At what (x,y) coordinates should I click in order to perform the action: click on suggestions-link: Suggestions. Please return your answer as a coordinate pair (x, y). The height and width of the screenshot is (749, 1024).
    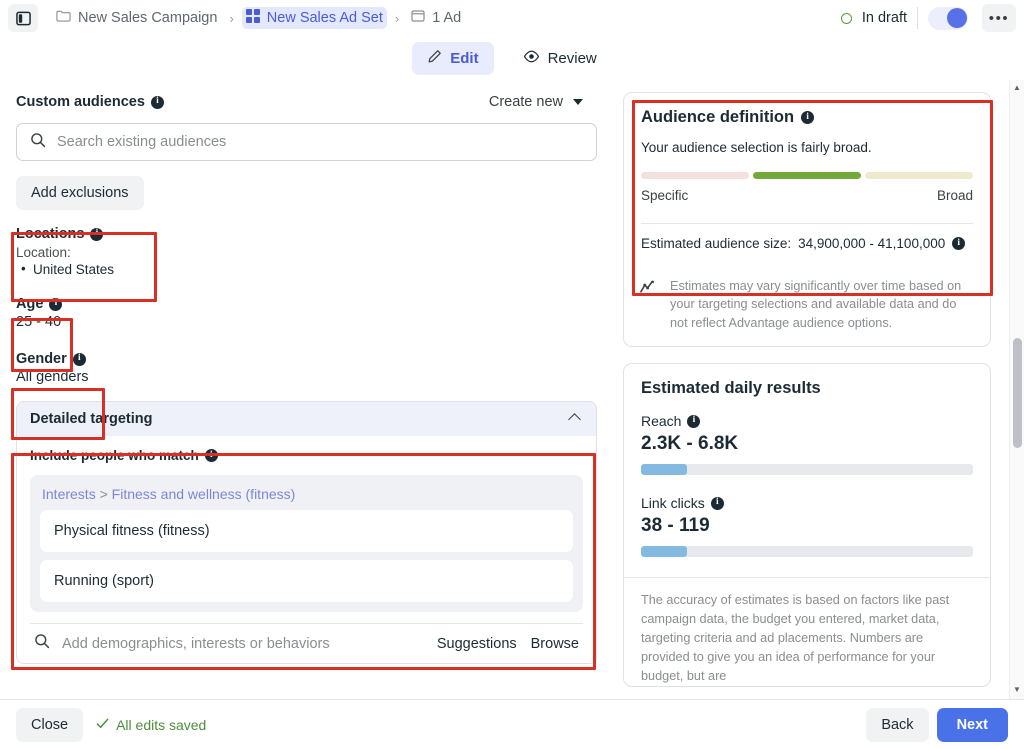
    Looking at the image, I should click on (477, 644).